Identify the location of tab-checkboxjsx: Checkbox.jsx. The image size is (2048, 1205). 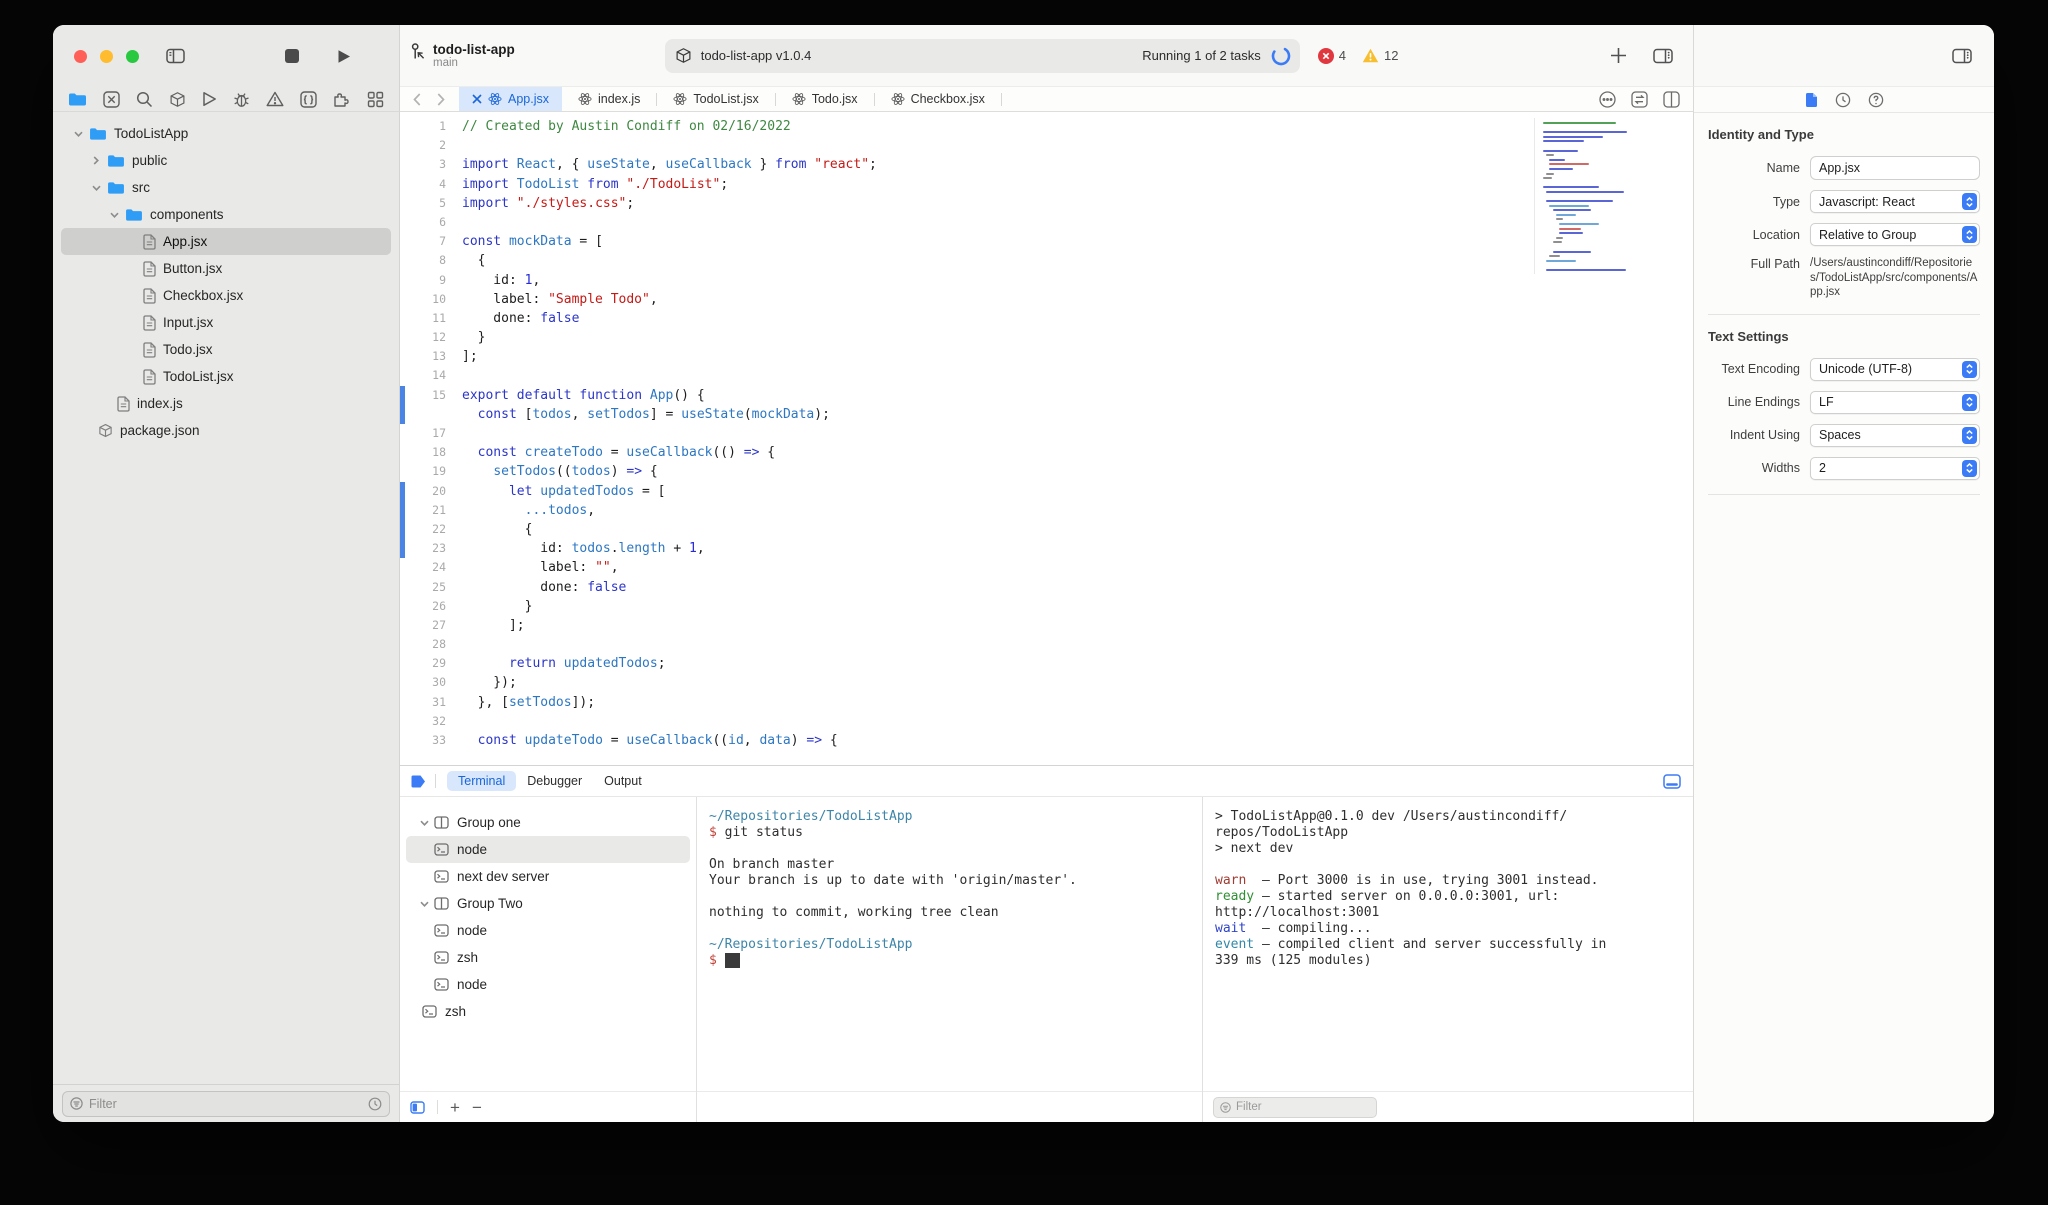
(938, 99).